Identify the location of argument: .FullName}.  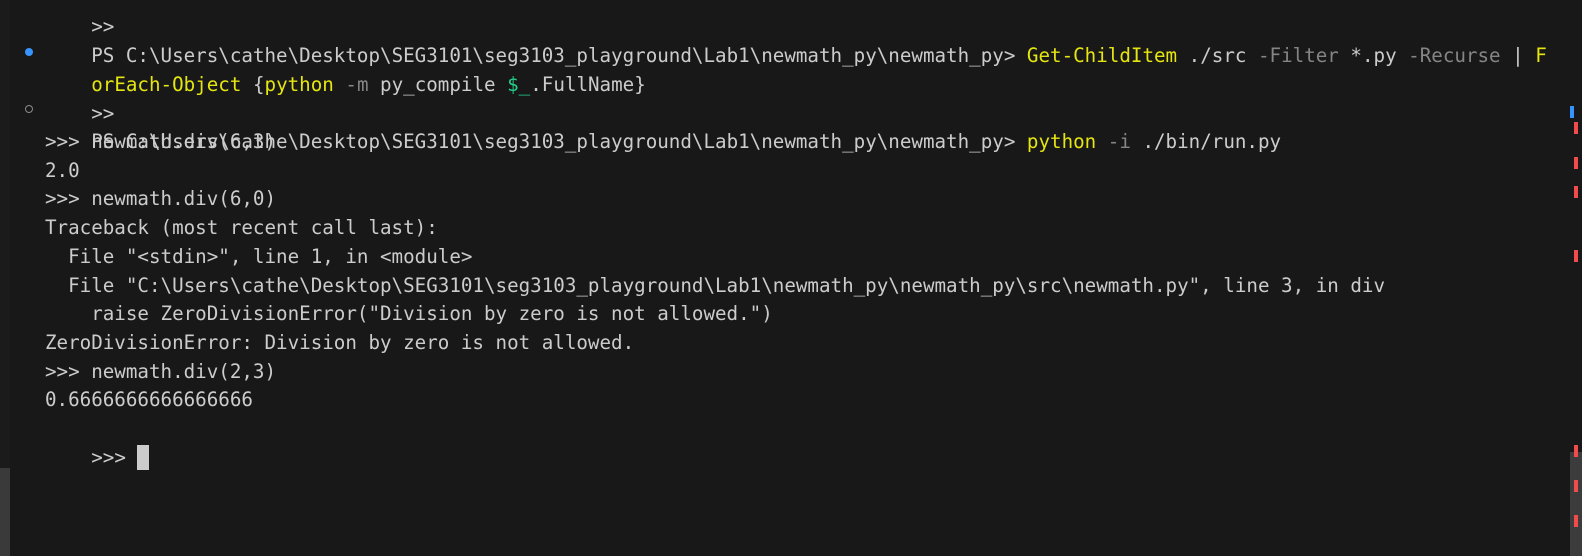
(588, 84).